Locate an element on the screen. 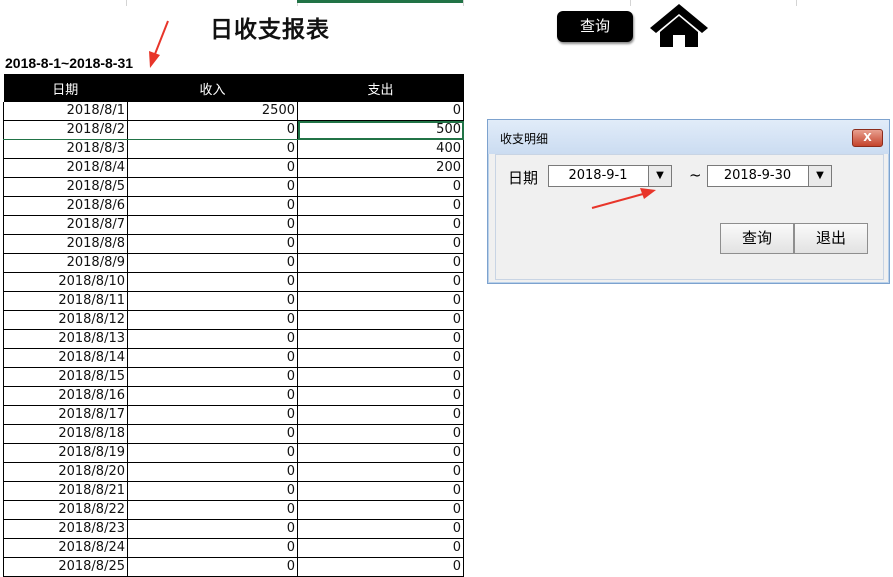 Image resolution: width=893 pixels, height=577 pixels. cell-date: 2018/8/13 is located at coordinates (65, 339).